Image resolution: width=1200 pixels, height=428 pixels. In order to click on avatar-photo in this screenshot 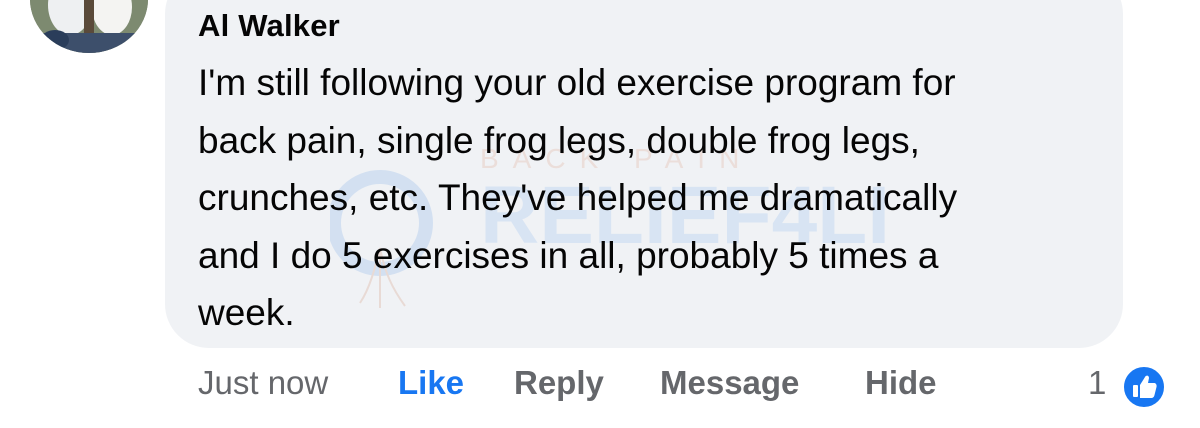, I will do `click(89, 26)`.